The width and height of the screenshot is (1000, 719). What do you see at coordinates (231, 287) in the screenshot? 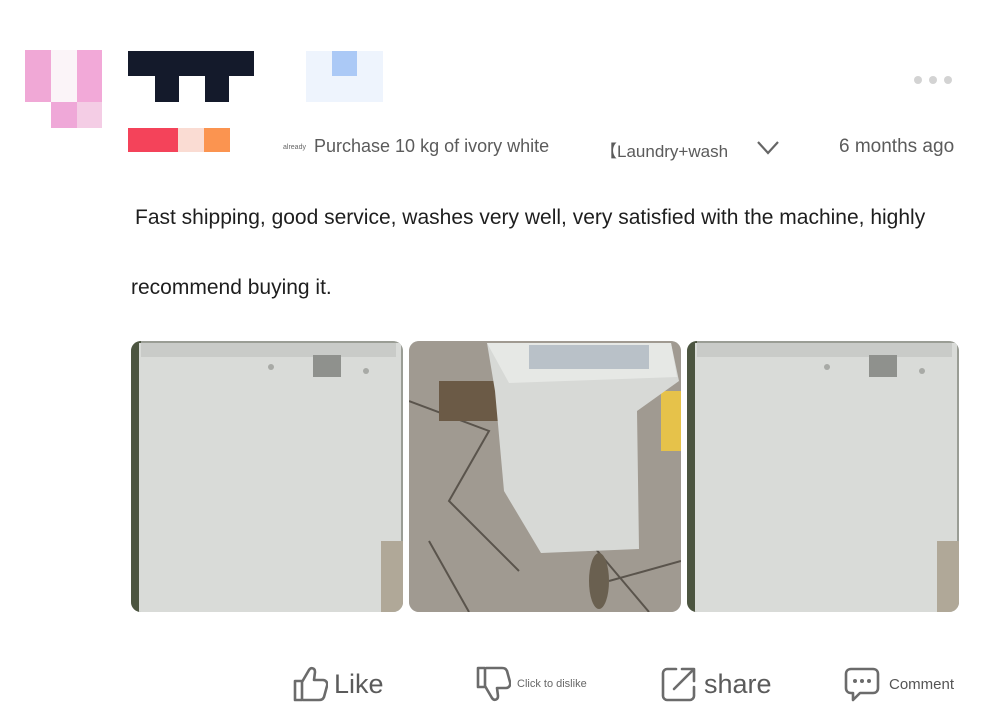
I see `review-text-line: recommend buying it.` at bounding box center [231, 287].